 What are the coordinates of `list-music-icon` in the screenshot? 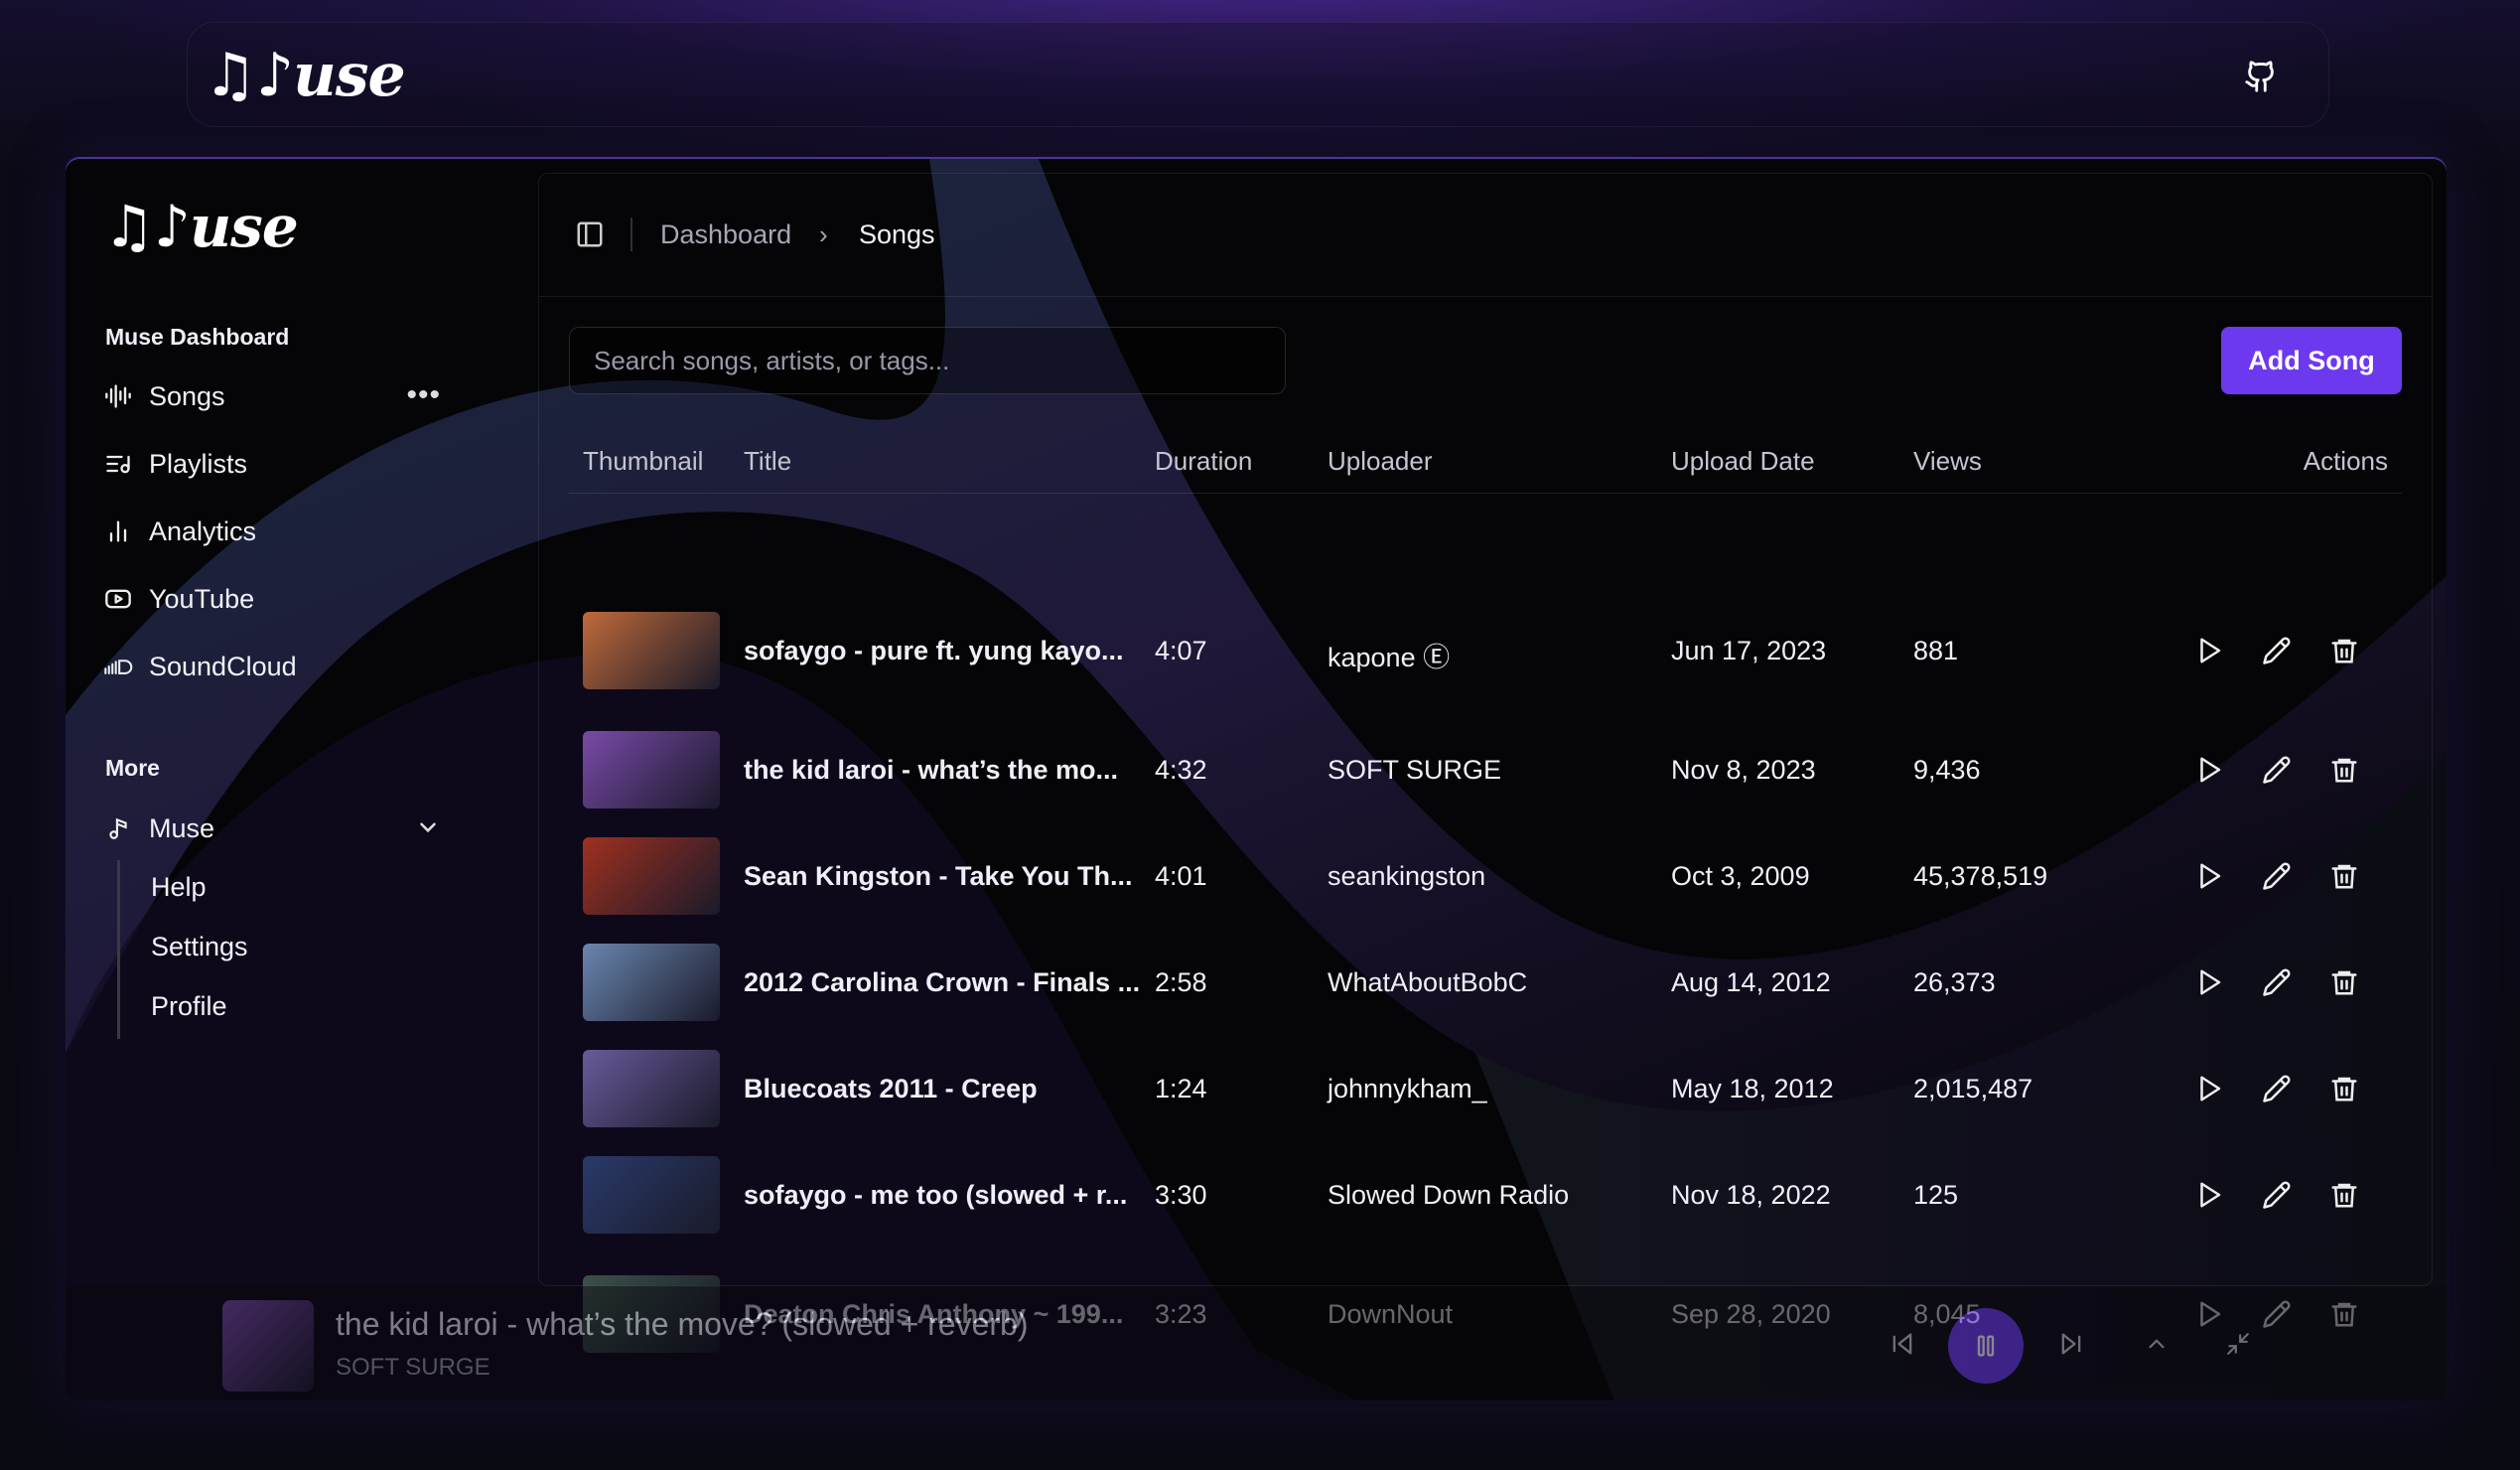 It's located at (118, 464).